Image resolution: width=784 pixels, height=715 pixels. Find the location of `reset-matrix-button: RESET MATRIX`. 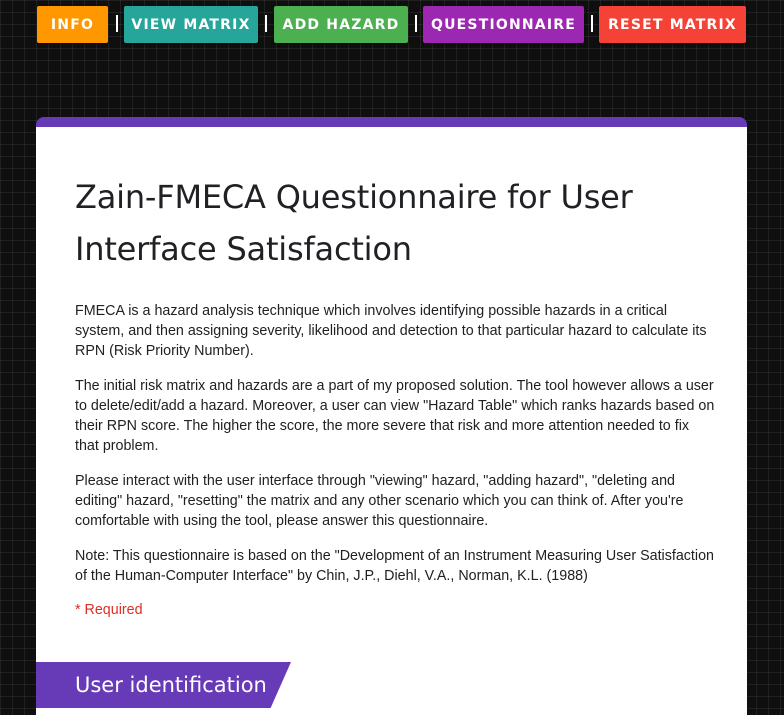

reset-matrix-button: RESET MATRIX is located at coordinates (672, 24).